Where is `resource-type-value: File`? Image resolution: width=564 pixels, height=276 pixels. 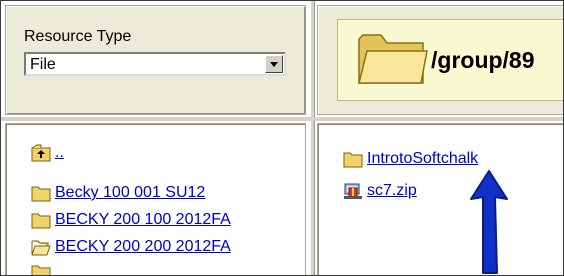
resource-type-value: File is located at coordinates (43, 64).